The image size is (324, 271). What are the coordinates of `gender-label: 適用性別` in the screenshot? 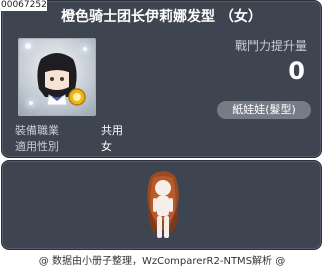 It's located at (37, 146).